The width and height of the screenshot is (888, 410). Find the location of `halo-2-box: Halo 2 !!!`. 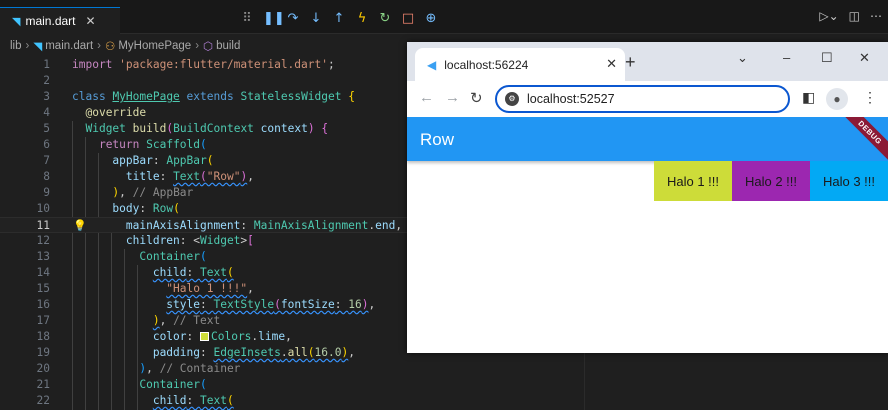

halo-2-box: Halo 2 !!! is located at coordinates (771, 181).